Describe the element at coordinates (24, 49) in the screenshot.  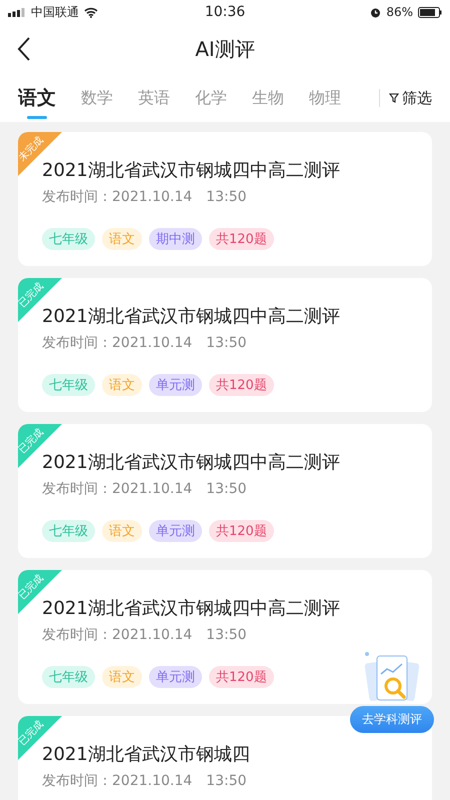
I see `back-icon` at that location.